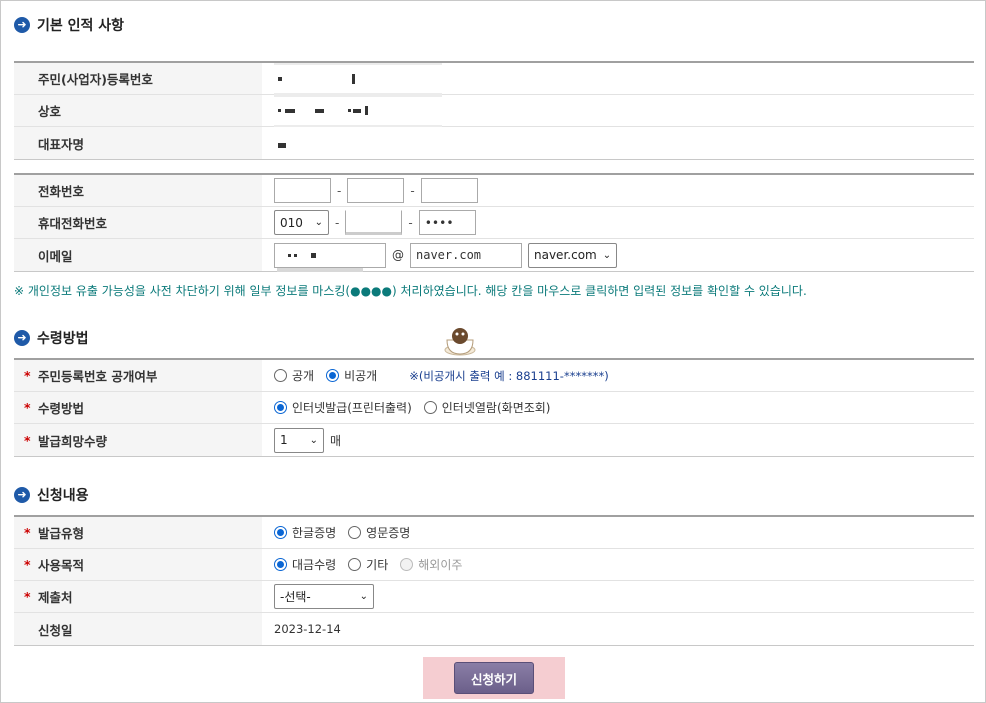  What do you see at coordinates (509, 375) in the screenshot?
I see `disclosure-note: ※(비공개시 출력 예 : 881111-*******)` at bounding box center [509, 375].